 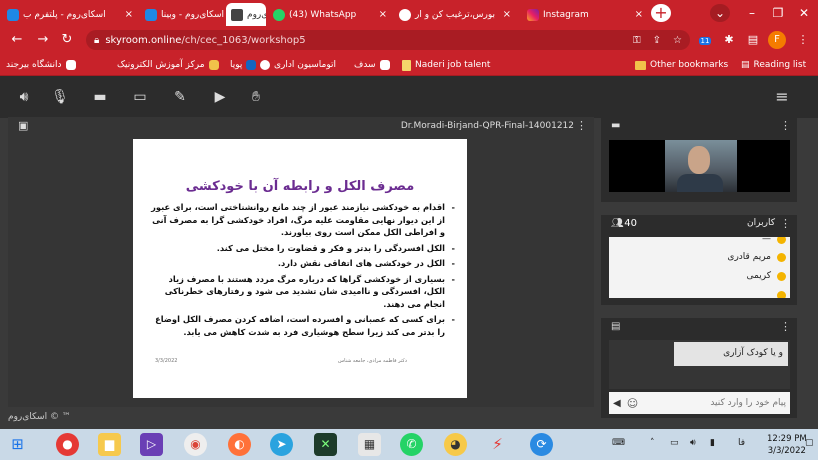 I want to click on send-icon: ◀, so click(x=617, y=403).